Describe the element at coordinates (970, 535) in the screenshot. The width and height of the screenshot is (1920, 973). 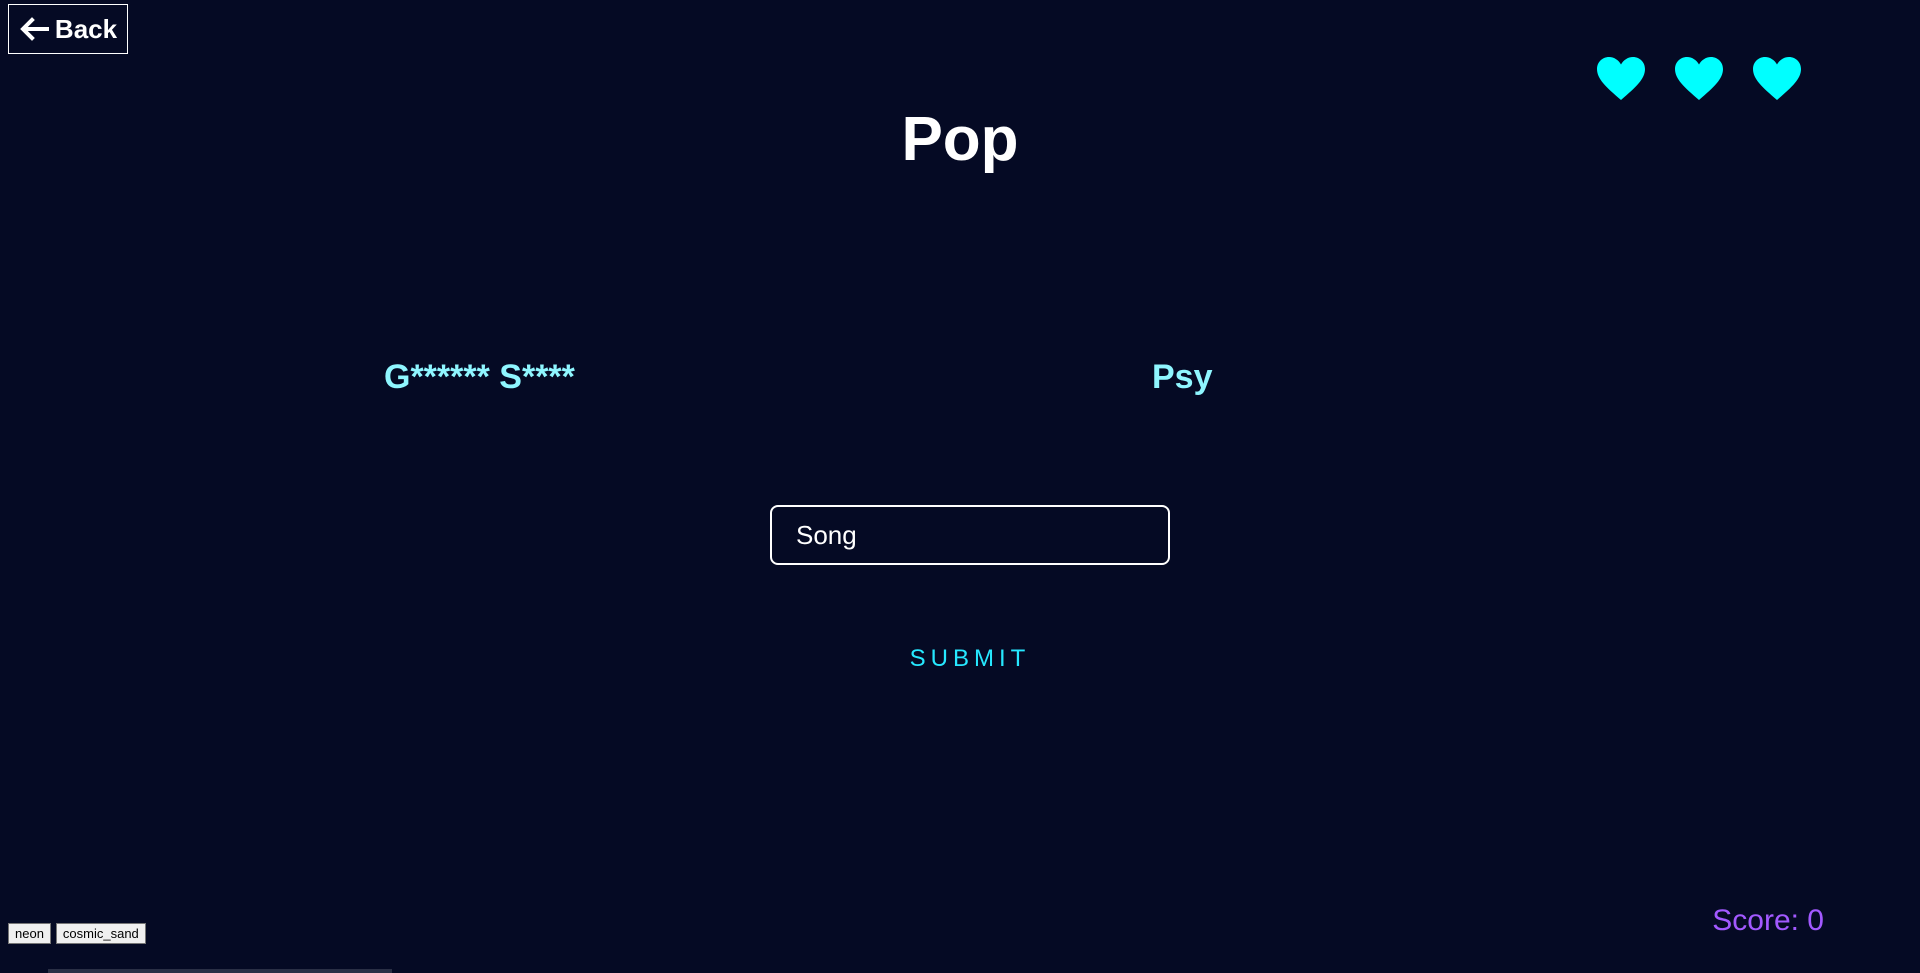
I see `song-guess-input` at that location.